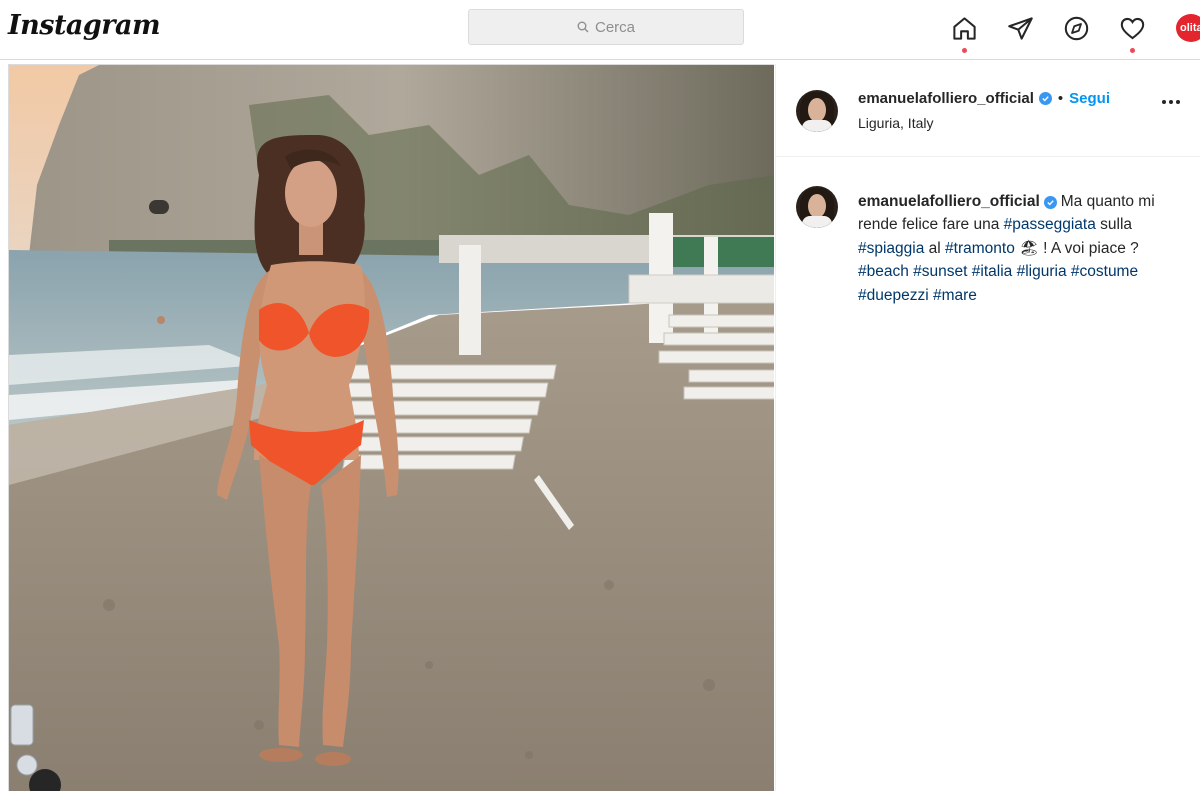 The image size is (1200, 791). I want to click on instagram-logo: Instagram, so click(84, 25).